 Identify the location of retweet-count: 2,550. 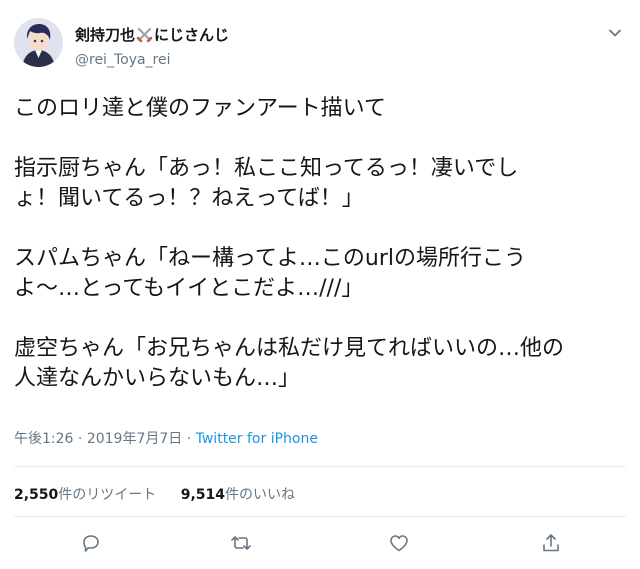
(36, 495).